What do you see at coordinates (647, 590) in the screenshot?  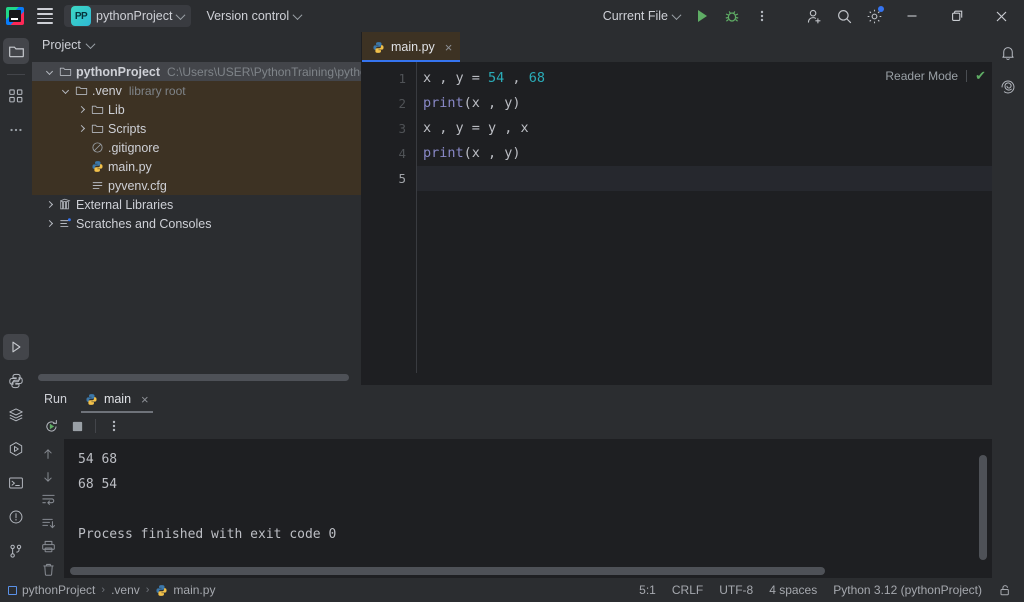 I see `caret-position: 5:1` at bounding box center [647, 590].